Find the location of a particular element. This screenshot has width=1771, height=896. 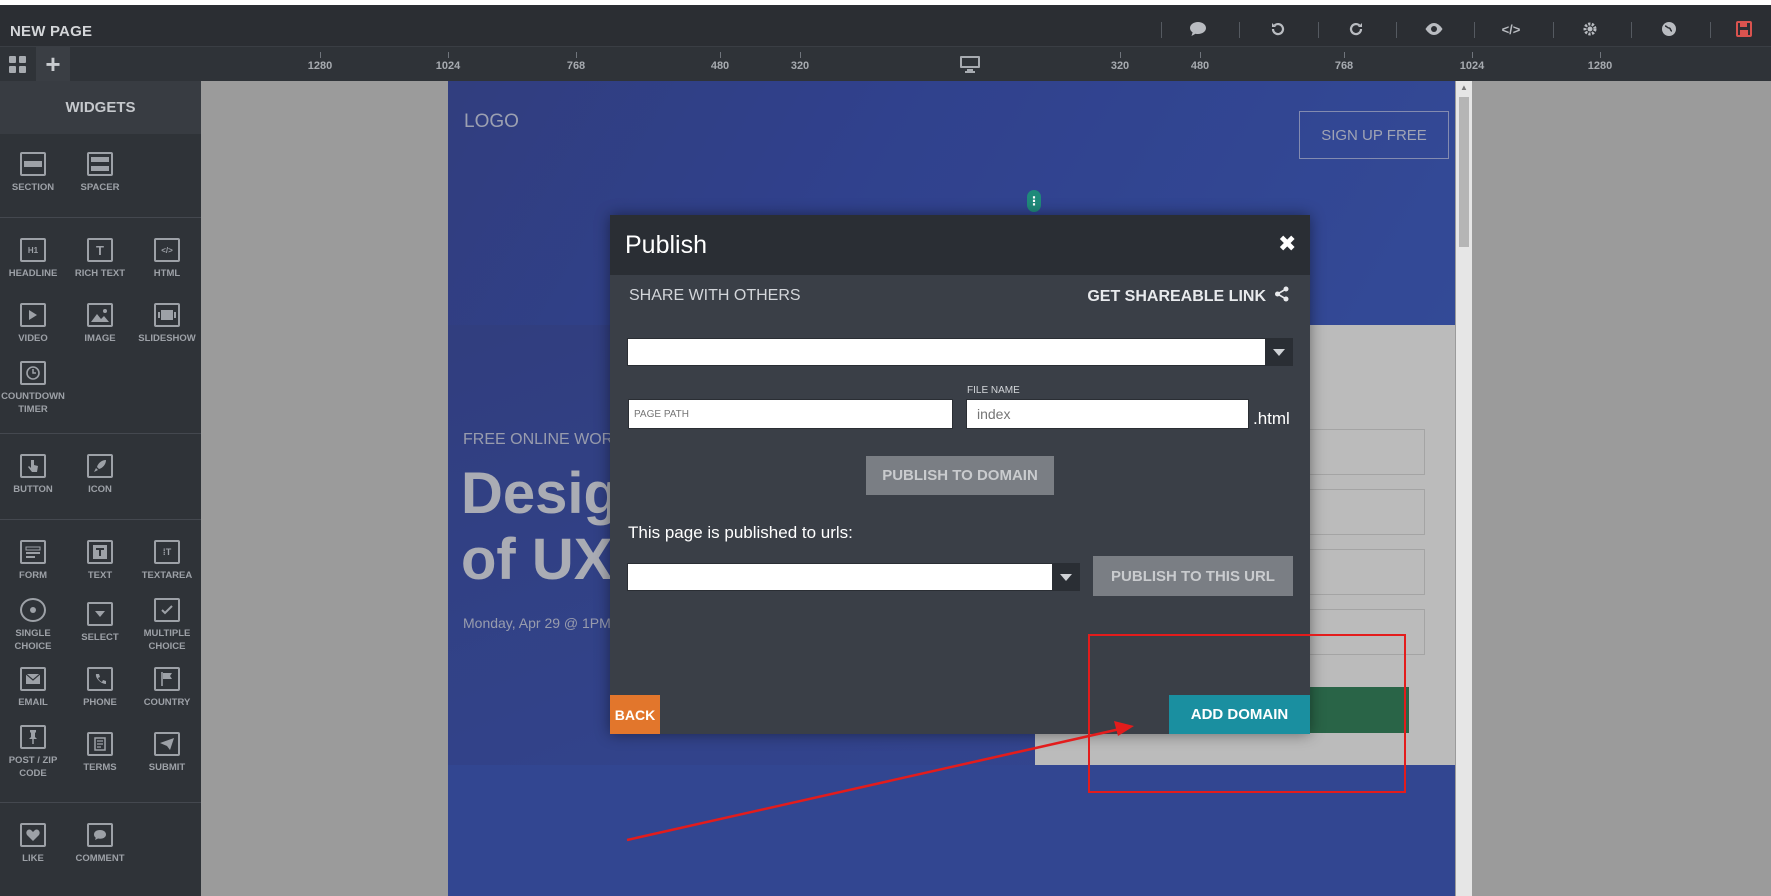

page-path-input is located at coordinates (790, 414).